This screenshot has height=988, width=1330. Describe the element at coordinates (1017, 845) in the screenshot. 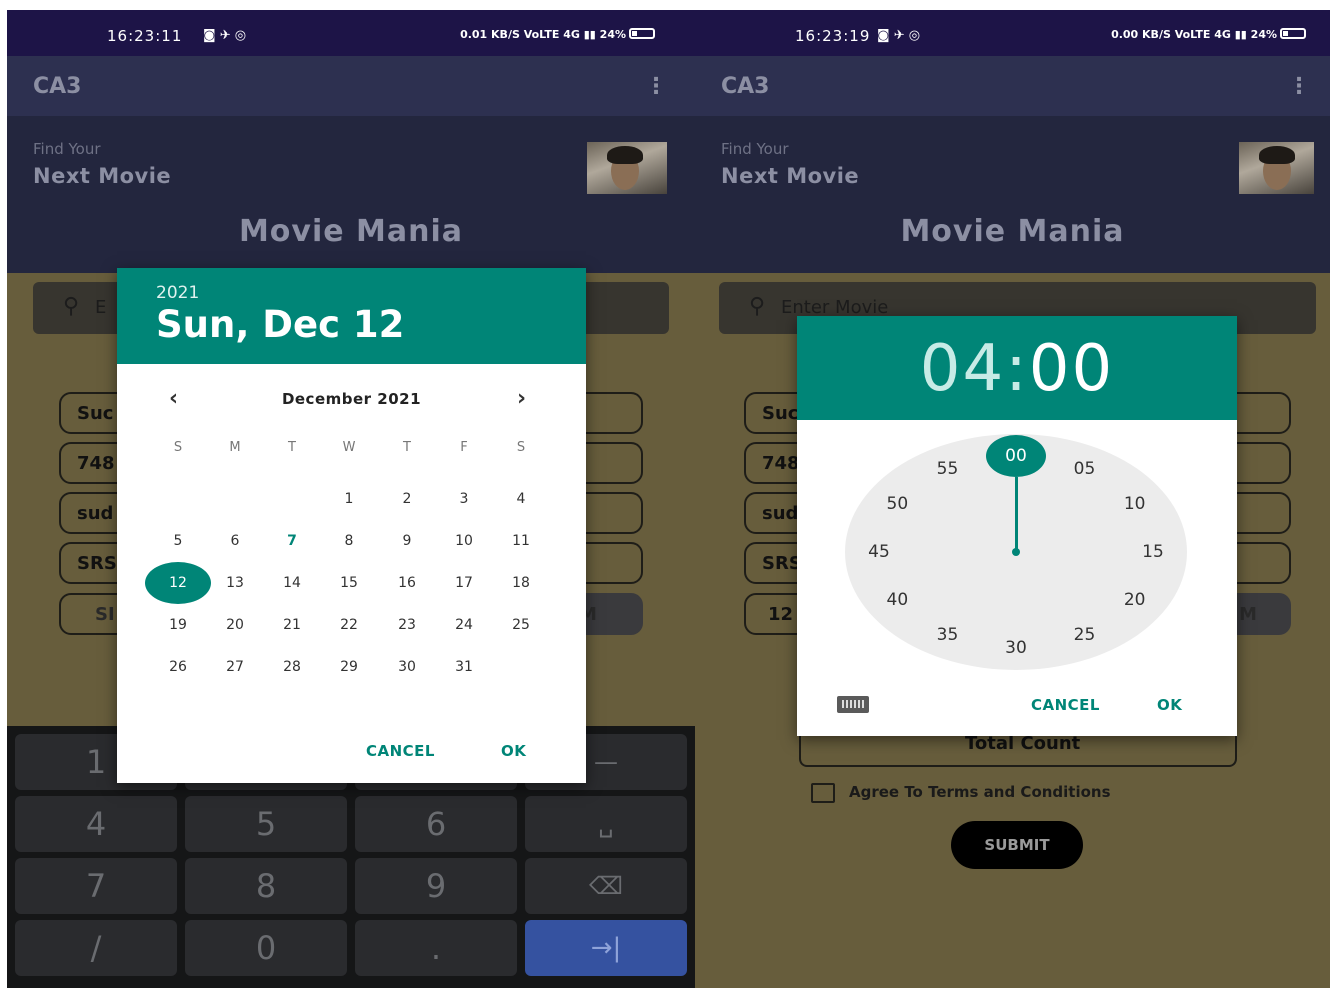

I see `submit-button: SUBMIT` at that location.